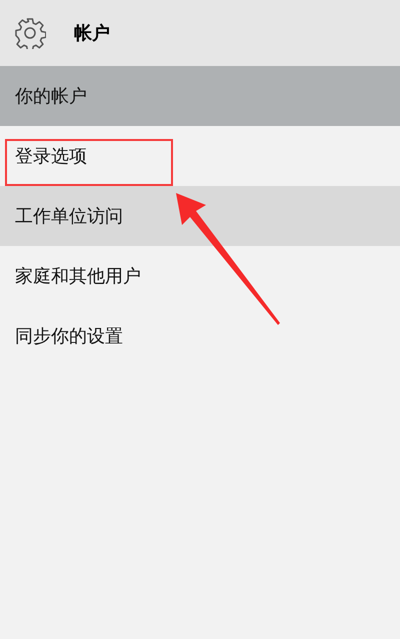 The image size is (400, 639). What do you see at coordinates (200, 276) in the screenshot?
I see `sidebar-item: 家庭和其他用户` at bounding box center [200, 276].